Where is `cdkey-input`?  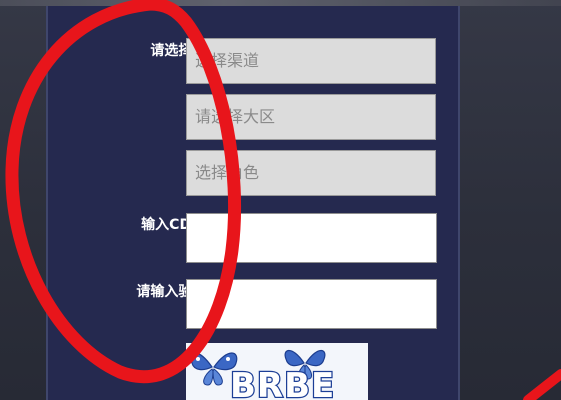
cdkey-input is located at coordinates (311, 238).